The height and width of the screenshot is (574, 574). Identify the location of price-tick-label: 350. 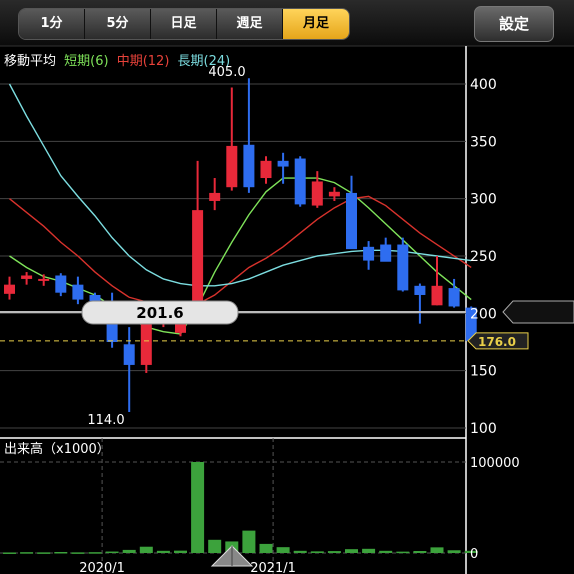
(483, 142).